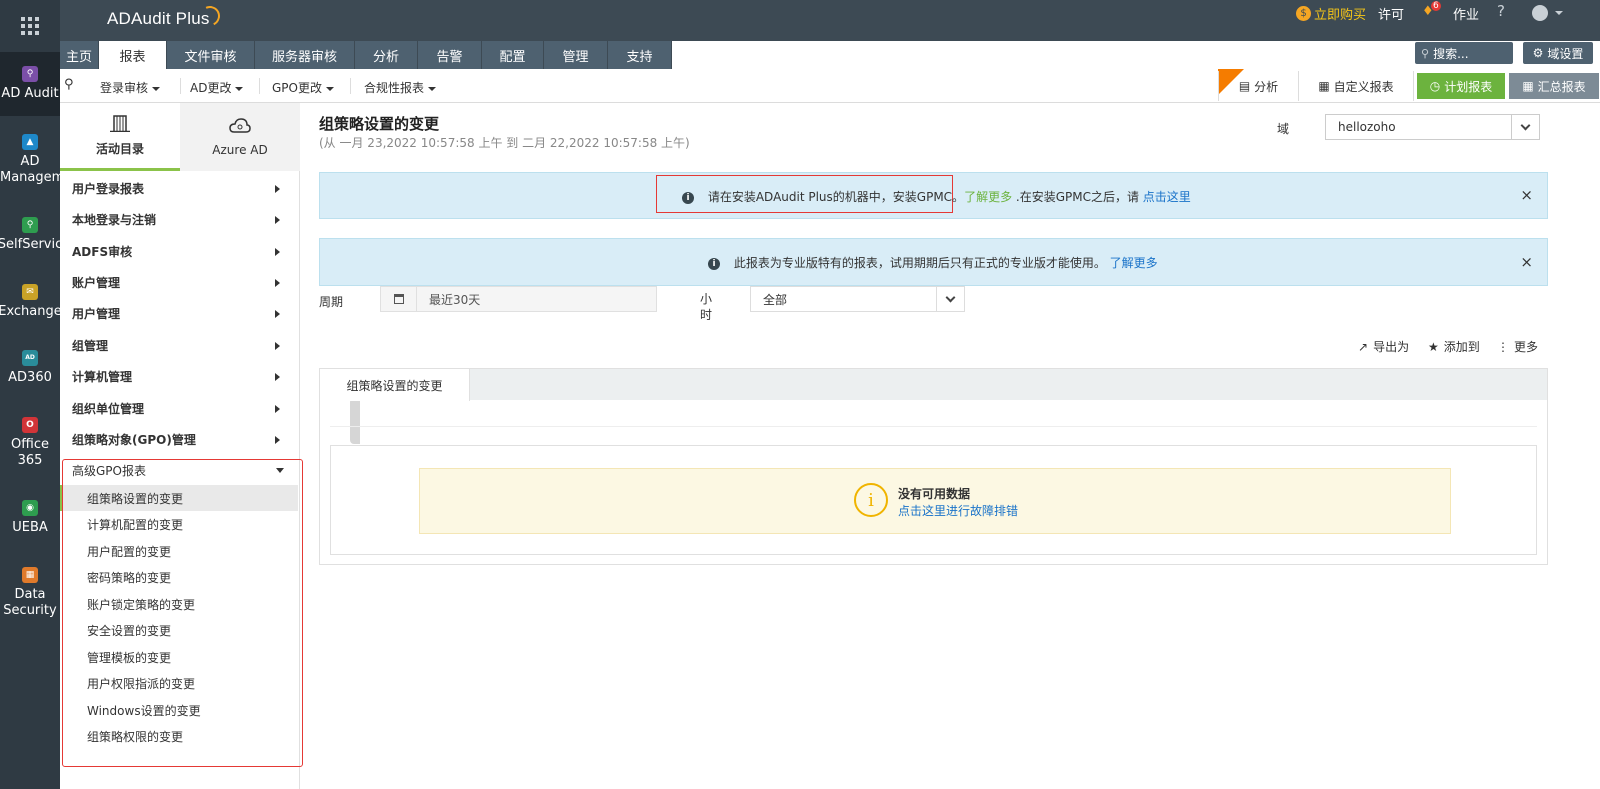  Describe the element at coordinates (30, 593) in the screenshot. I see `rail-item-data-security: ▦ Data Security` at that location.